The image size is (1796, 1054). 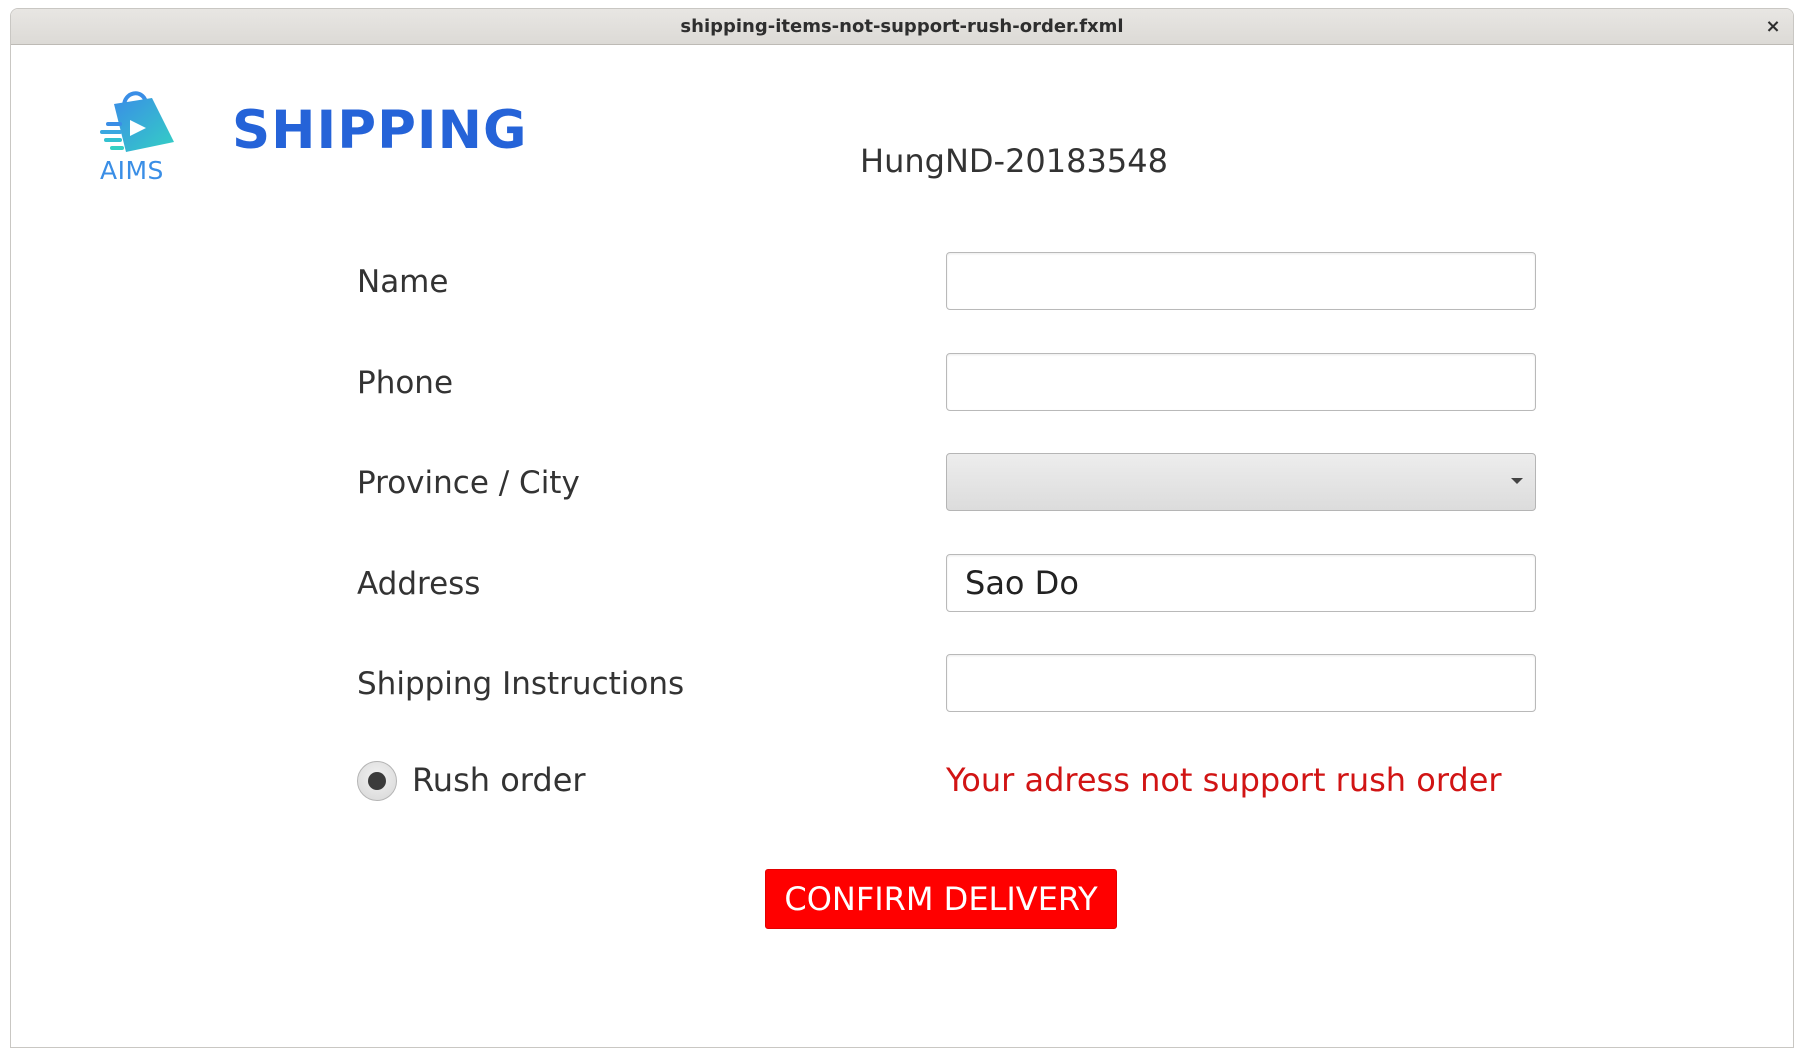 What do you see at coordinates (403, 282) in the screenshot?
I see `name-label: Name` at bounding box center [403, 282].